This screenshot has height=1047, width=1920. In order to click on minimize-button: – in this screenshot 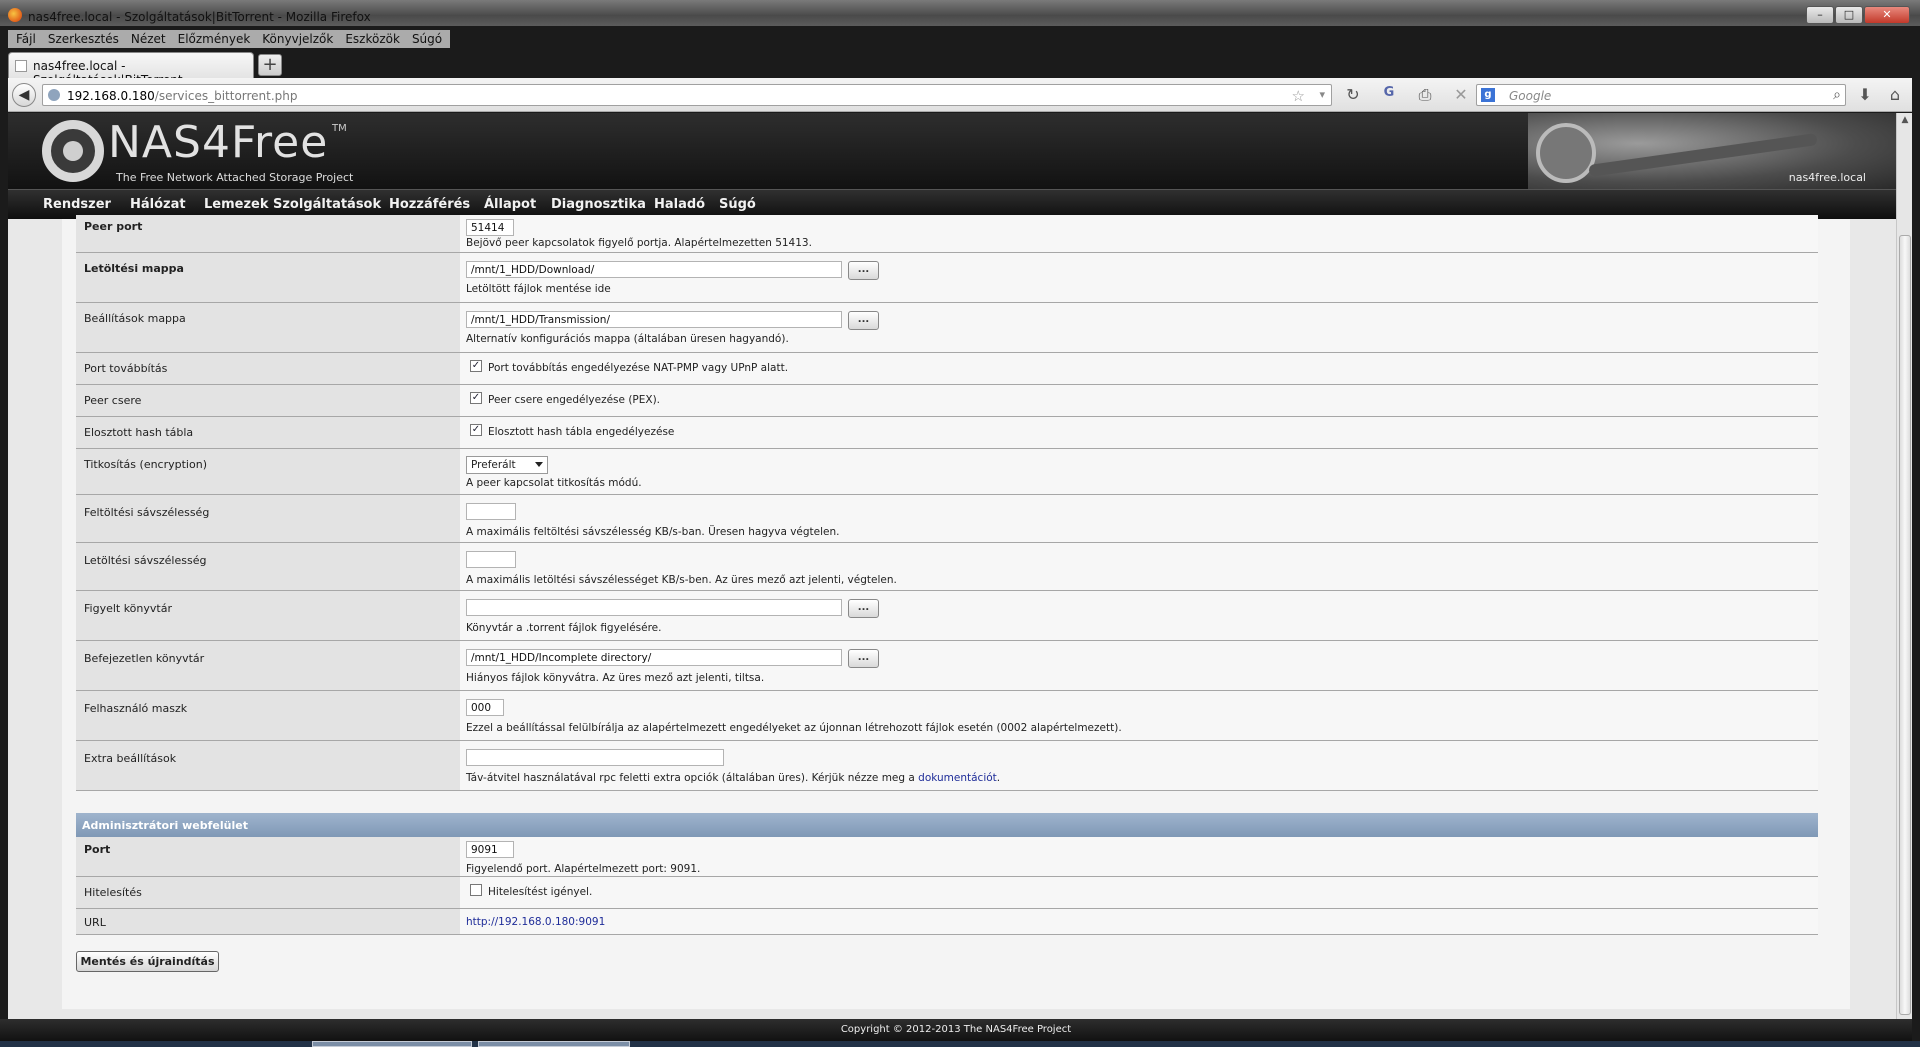, I will do `click(1820, 15)`.